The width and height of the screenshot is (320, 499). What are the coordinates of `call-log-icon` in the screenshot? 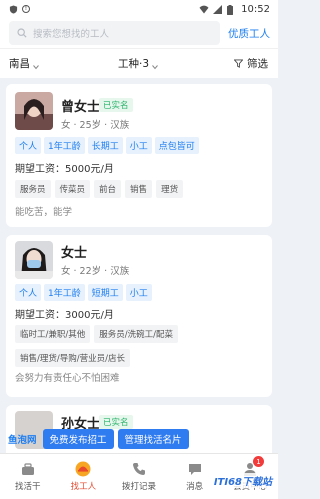 It's located at (138, 469).